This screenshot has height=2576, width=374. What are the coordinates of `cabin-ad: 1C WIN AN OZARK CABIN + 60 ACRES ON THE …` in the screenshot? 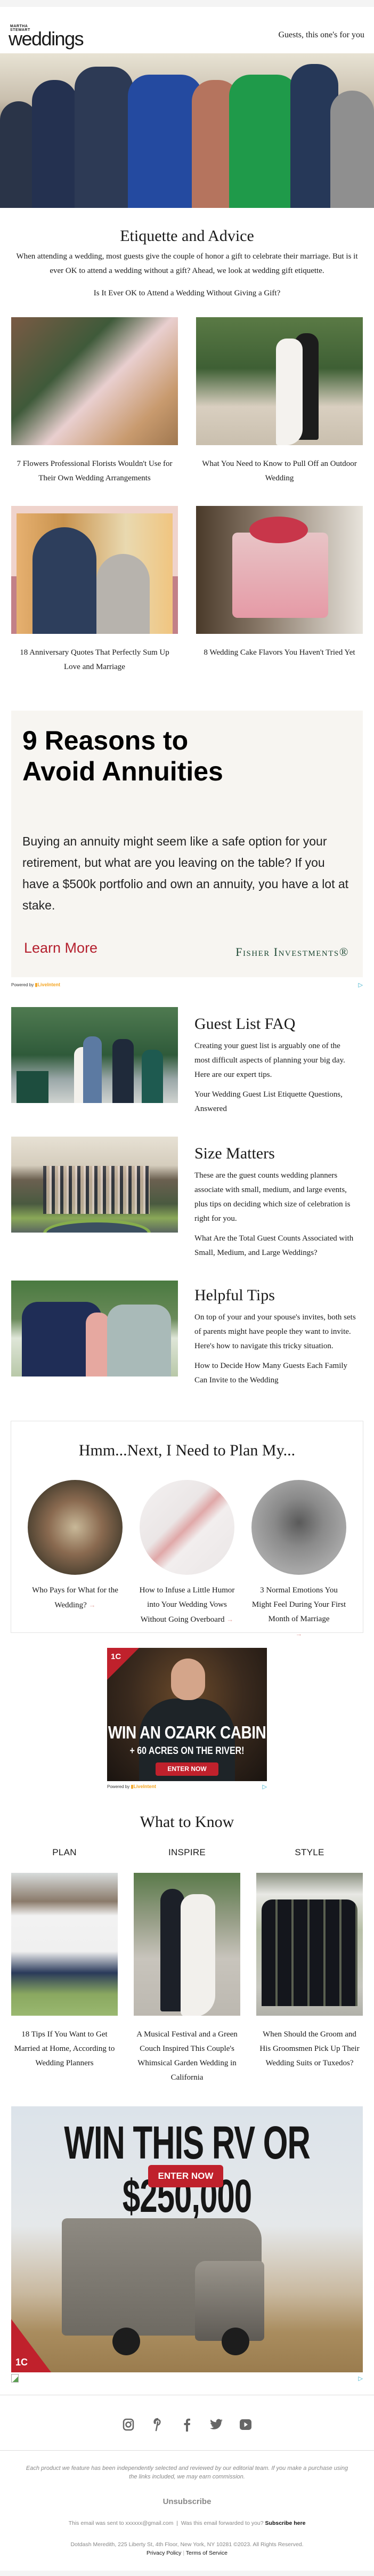 It's located at (187, 1720).